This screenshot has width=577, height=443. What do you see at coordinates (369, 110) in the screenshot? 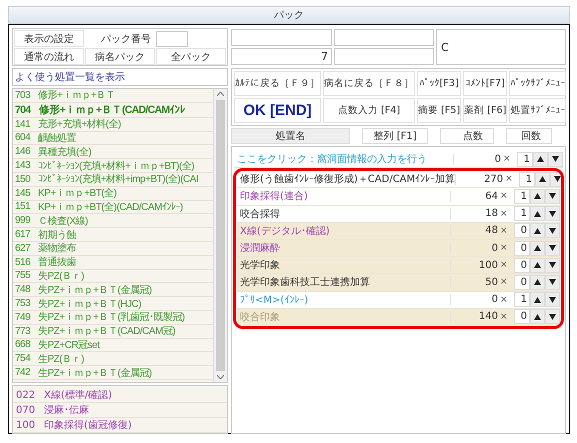
I see `function-button: 点数入力 [F4]` at bounding box center [369, 110].